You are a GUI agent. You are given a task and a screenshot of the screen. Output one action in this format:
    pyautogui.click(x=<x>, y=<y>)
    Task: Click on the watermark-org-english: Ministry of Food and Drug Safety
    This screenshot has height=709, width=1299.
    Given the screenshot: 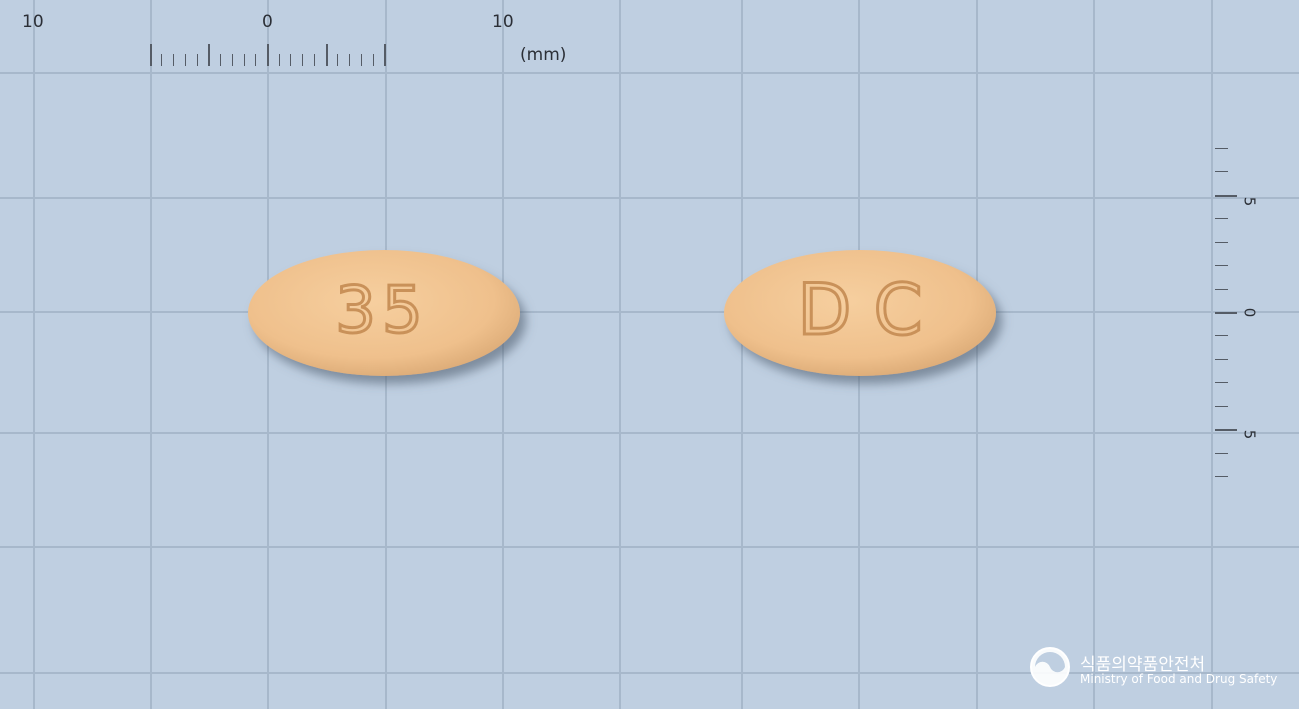 What is the action you would take?
    pyautogui.click(x=1179, y=679)
    